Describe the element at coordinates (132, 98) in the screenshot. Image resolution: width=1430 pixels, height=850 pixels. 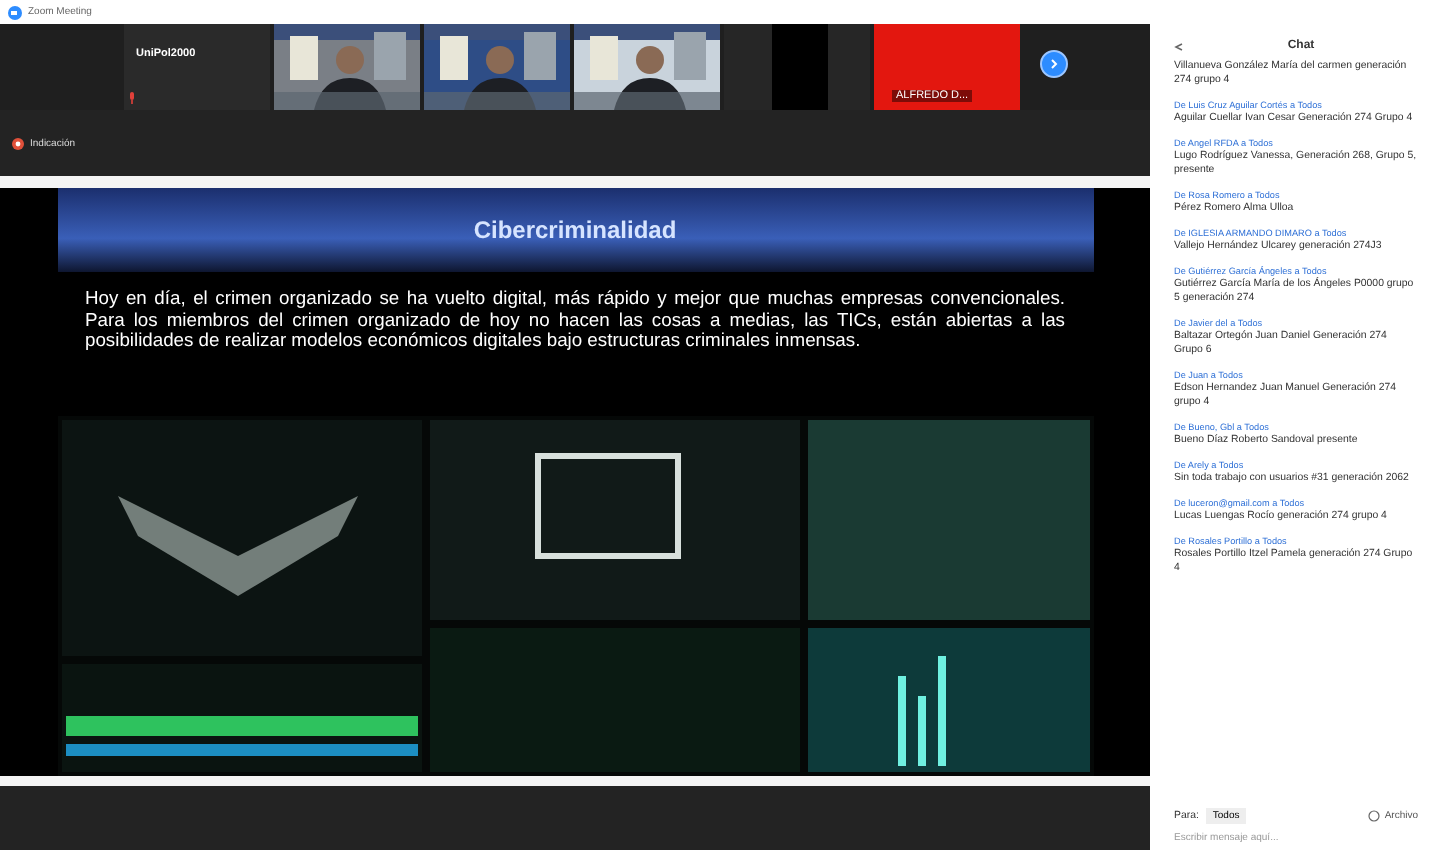
I see `muted-mic-icon` at that location.